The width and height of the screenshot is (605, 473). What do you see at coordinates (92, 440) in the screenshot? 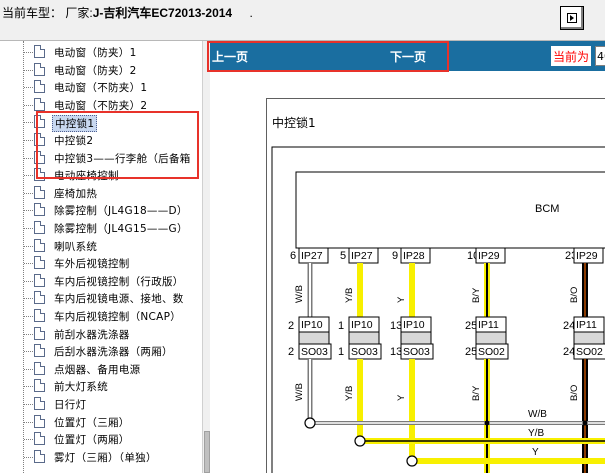
I see `tree-item-label: 位置灯（两厢）` at bounding box center [92, 440].